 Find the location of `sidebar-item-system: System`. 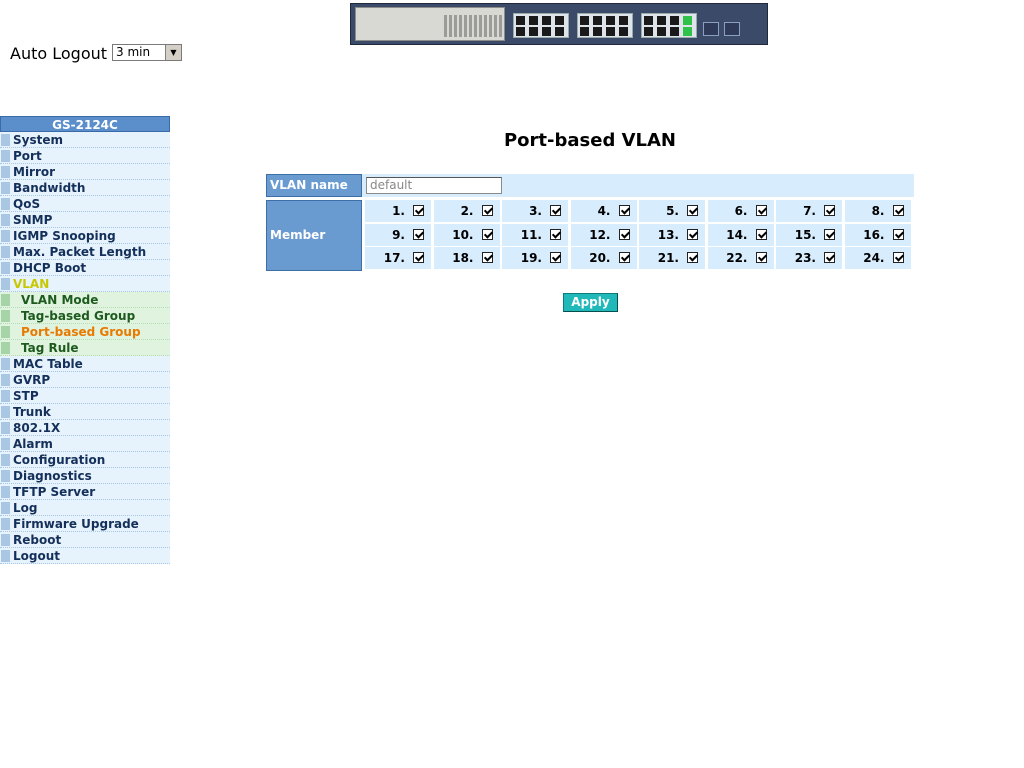

sidebar-item-system: System is located at coordinates (85, 140).